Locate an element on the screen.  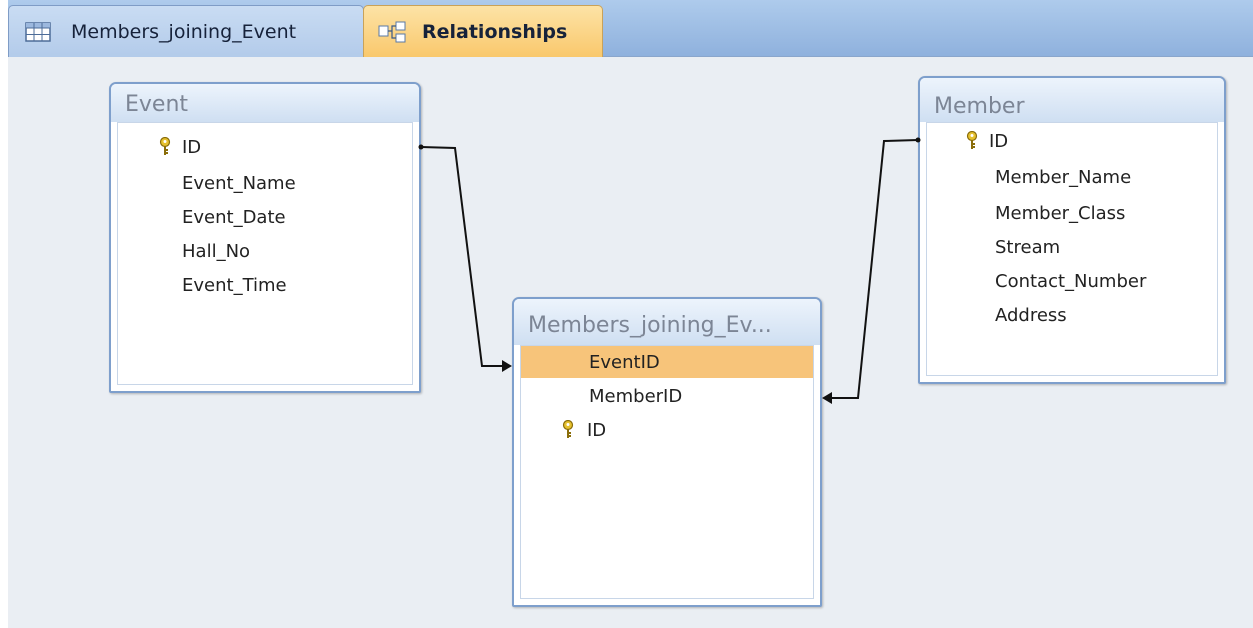
field-name: EventID is located at coordinates (624, 362).